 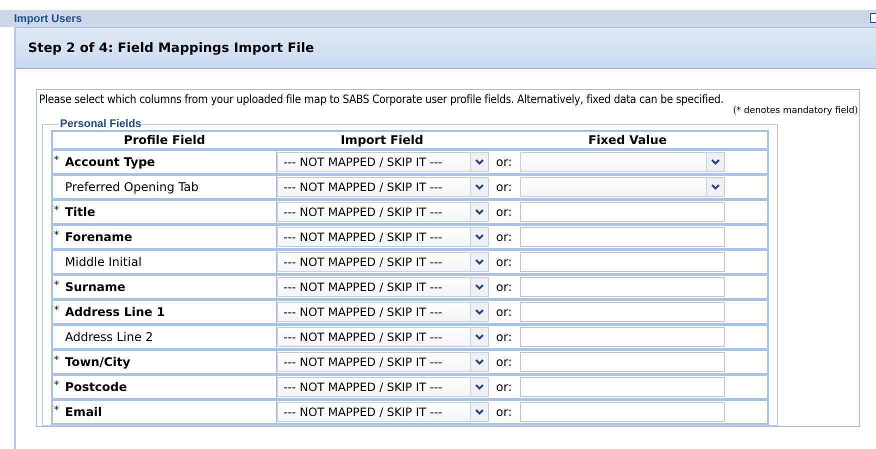 What do you see at coordinates (48, 18) in the screenshot?
I see `page-title: Import Users` at bounding box center [48, 18].